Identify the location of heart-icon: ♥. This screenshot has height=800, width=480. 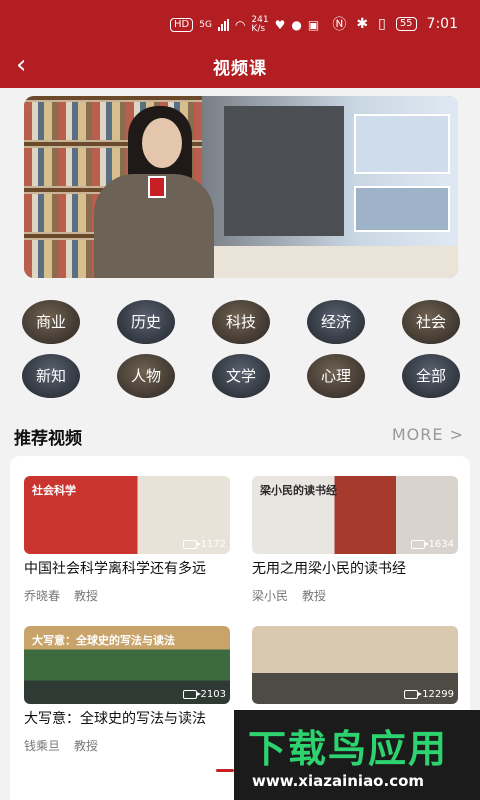
(280, 25).